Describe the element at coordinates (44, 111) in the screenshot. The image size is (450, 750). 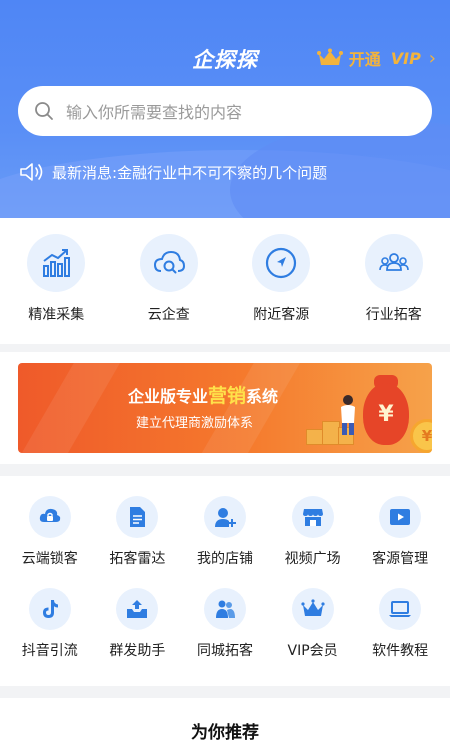
I see `search-icon` at that location.